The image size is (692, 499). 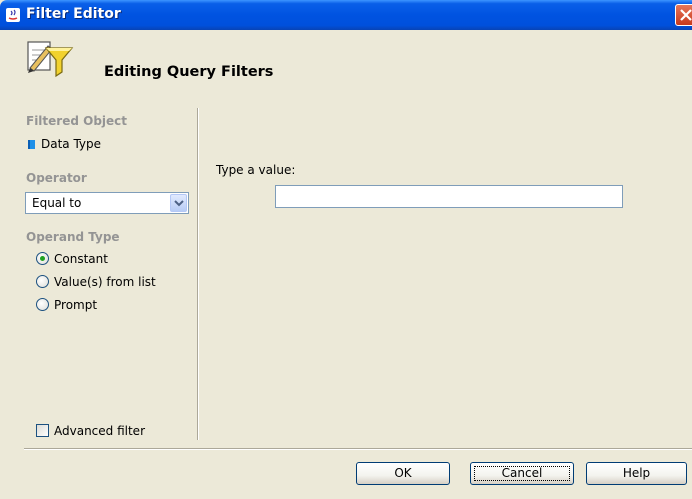 What do you see at coordinates (73, 237) in the screenshot?
I see `operand-type-label: Operand Type` at bounding box center [73, 237].